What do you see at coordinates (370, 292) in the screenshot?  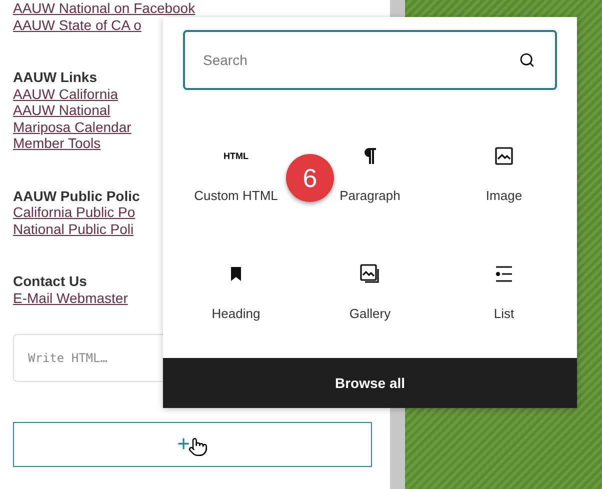 I see `block-option: Gallery` at bounding box center [370, 292].